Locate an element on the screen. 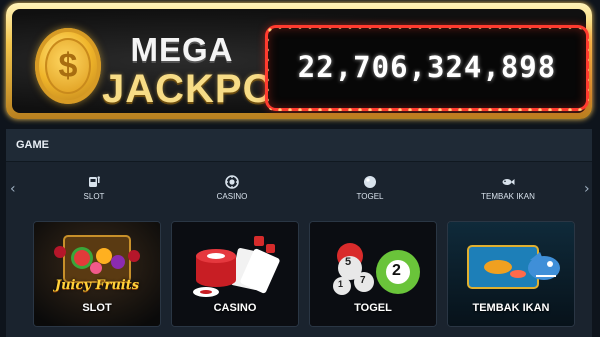 Image resolution: width=600 pixels, height=337 pixels. slot-machine-icon is located at coordinates (94, 181).